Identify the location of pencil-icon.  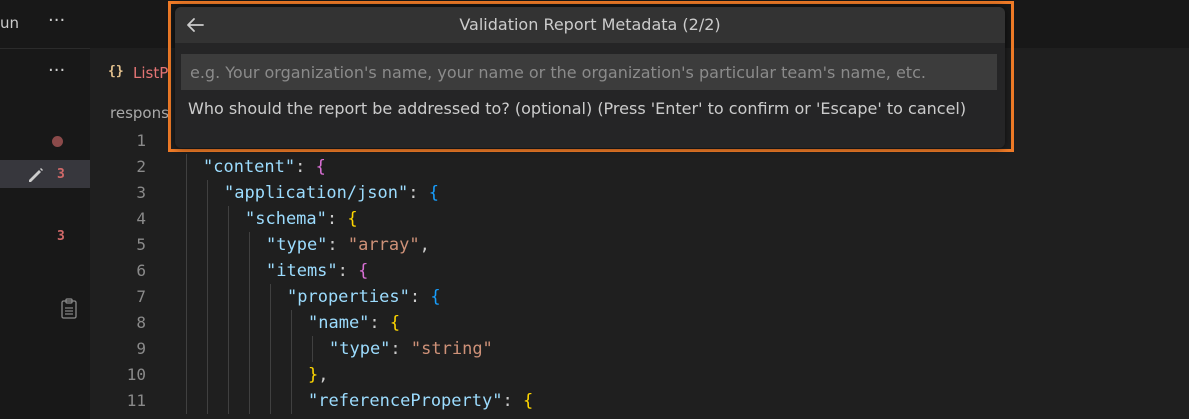
(36, 175).